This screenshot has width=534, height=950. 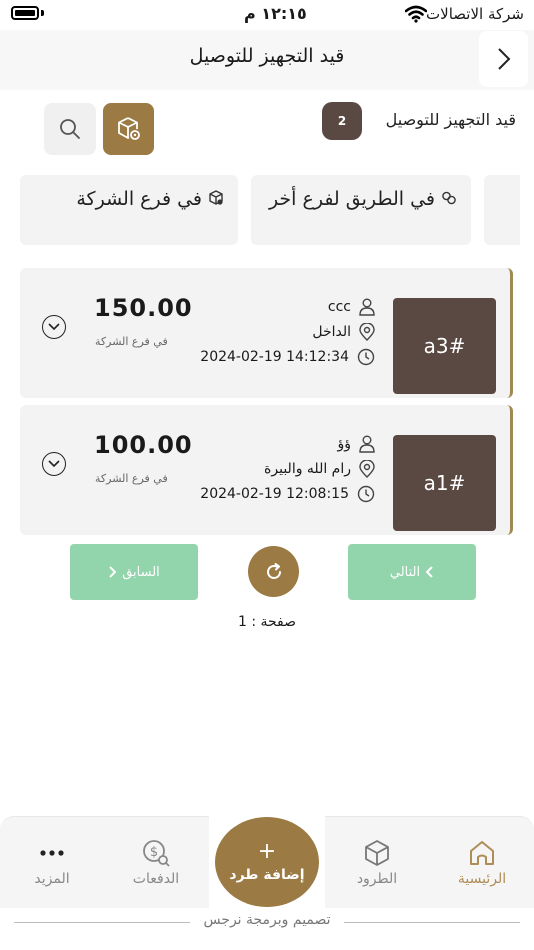 I want to click on page-title: قيد التجهيز للتوصيل, so click(x=267, y=56).